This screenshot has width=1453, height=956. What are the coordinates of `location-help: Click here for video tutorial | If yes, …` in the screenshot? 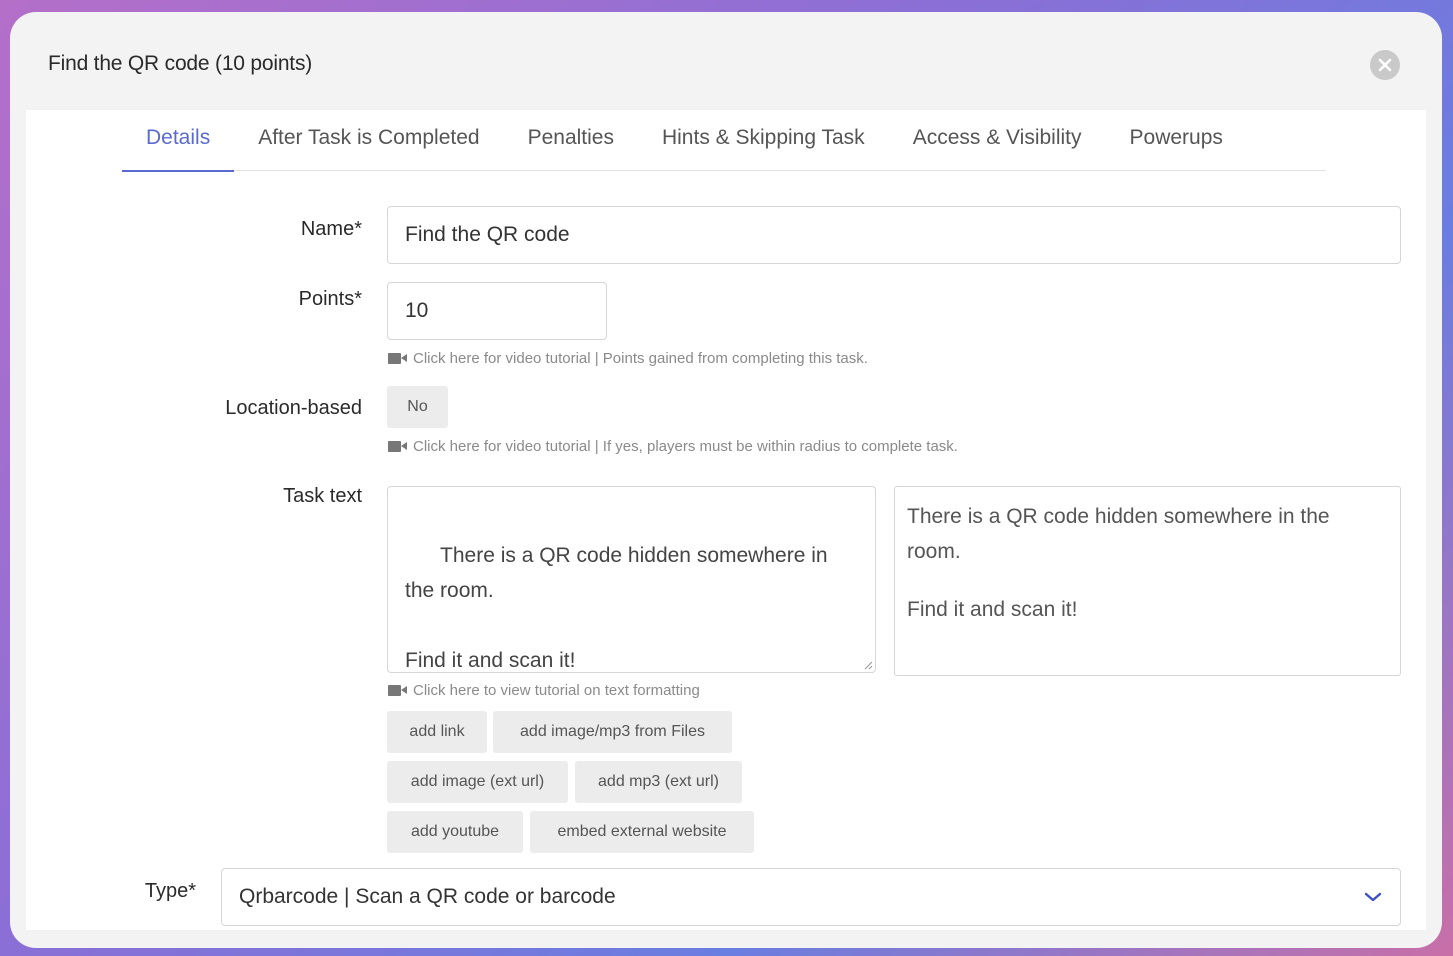 It's located at (673, 446).